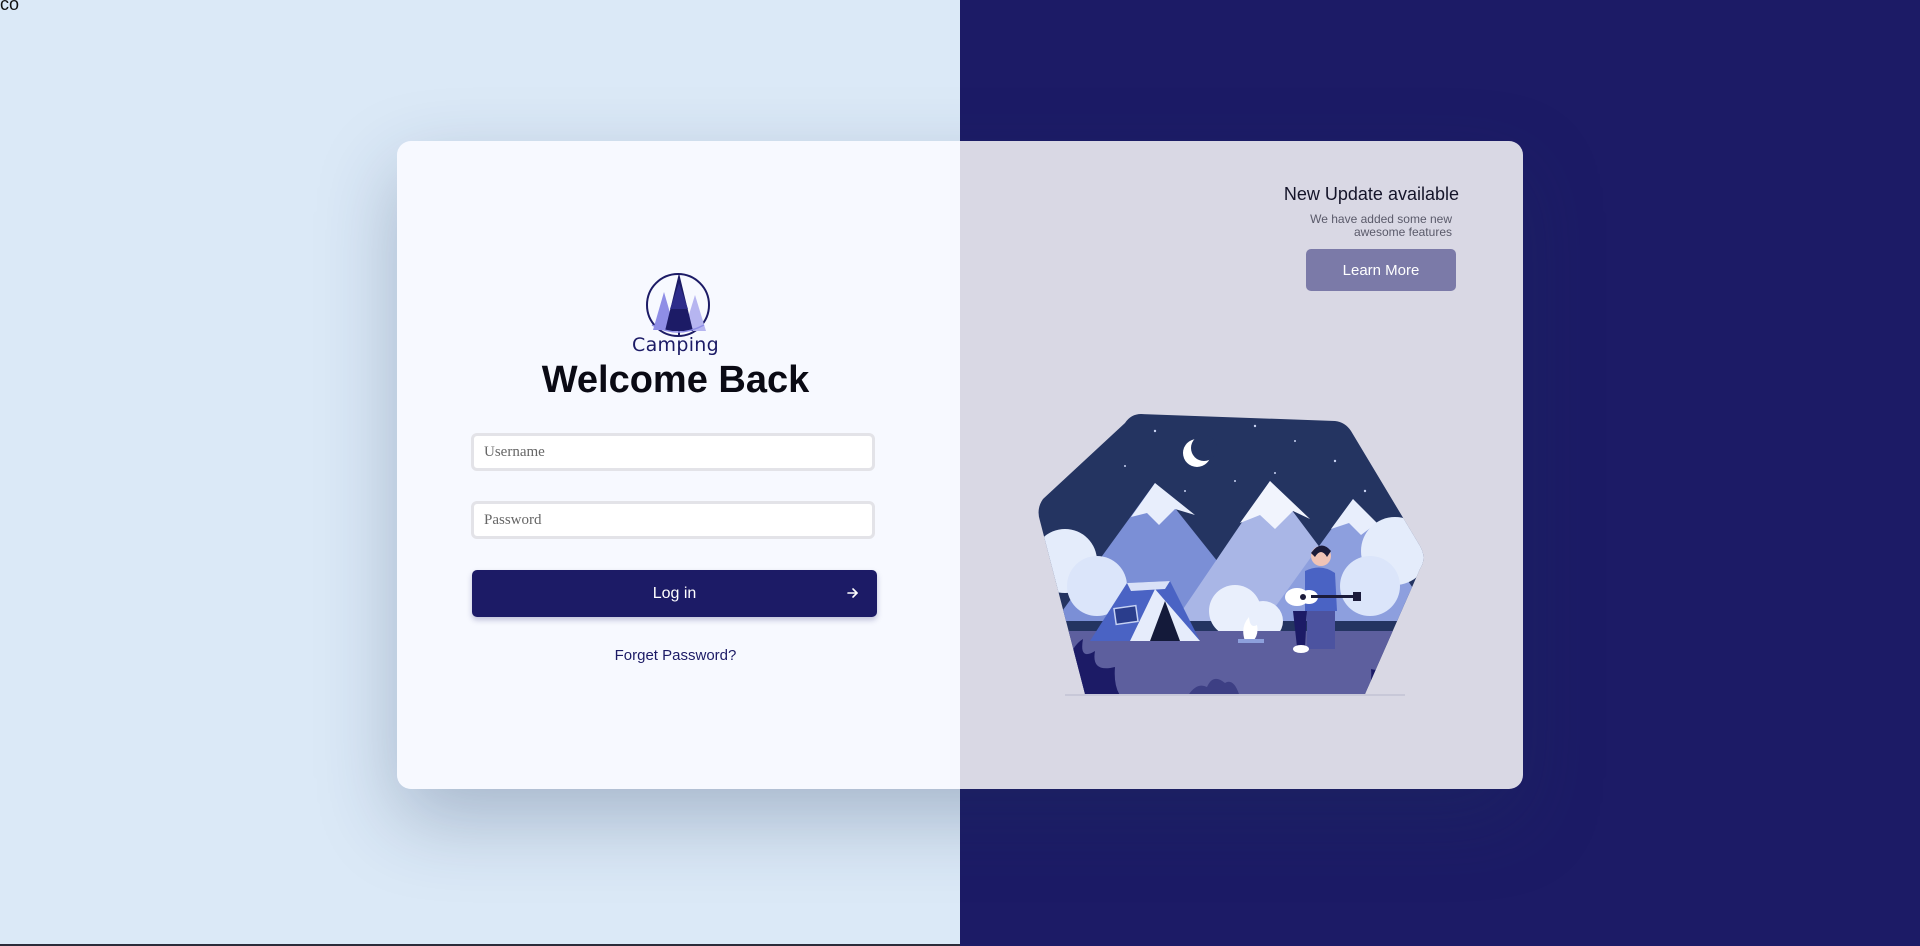  Describe the element at coordinates (675, 345) in the screenshot. I see `brand-name: Camping` at that location.